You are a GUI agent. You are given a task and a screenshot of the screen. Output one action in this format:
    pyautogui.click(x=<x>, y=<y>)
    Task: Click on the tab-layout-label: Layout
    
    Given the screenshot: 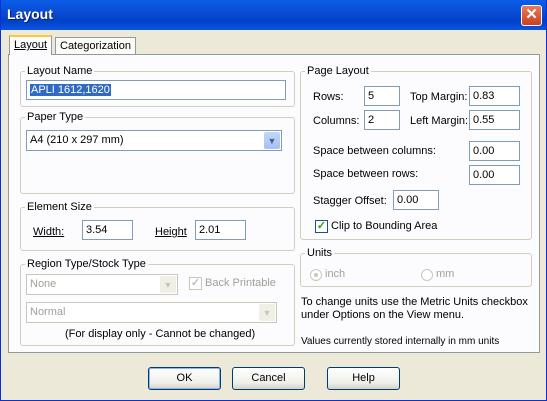 What is the action you would take?
    pyautogui.click(x=31, y=45)
    